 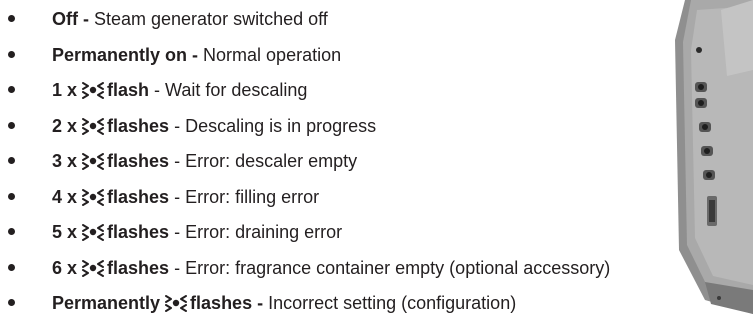 What do you see at coordinates (128, 90) in the screenshot?
I see `flash-label: flash` at bounding box center [128, 90].